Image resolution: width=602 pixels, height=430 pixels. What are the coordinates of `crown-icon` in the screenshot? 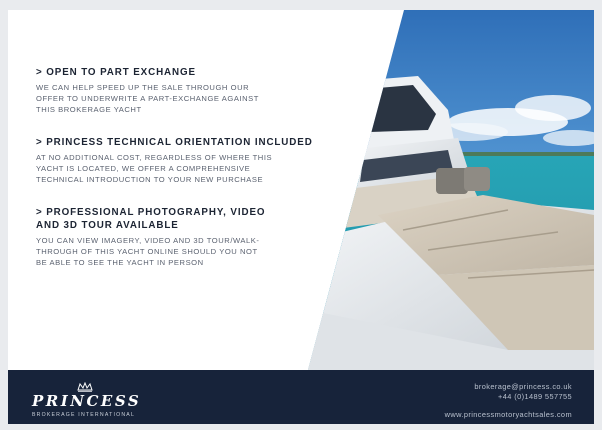 It's located at (85, 387).